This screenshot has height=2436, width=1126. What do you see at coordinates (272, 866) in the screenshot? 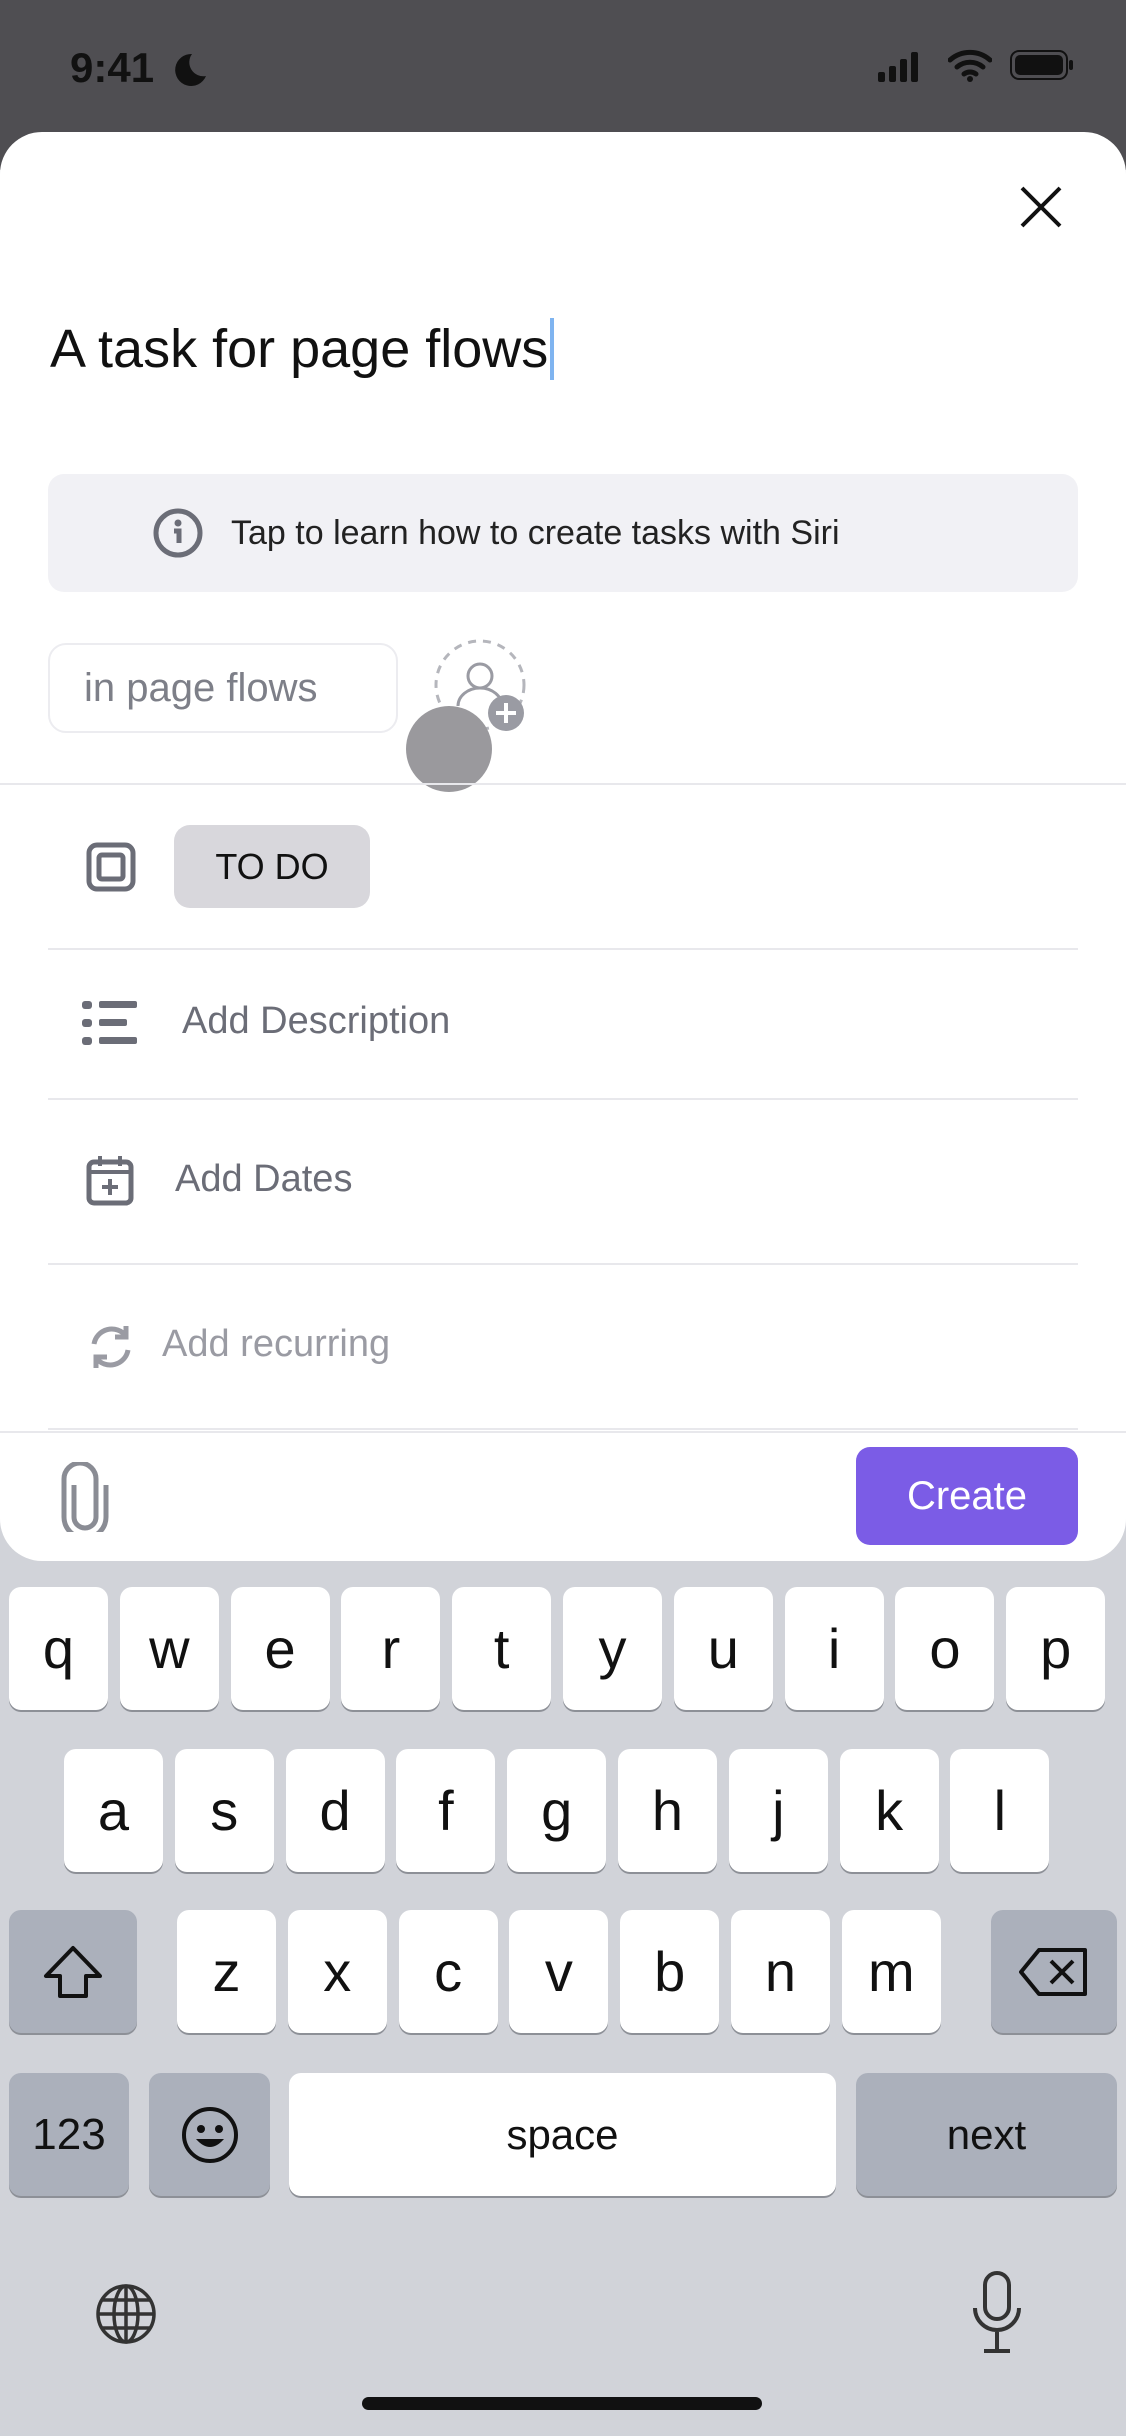
I see `status-pill: TO DO` at bounding box center [272, 866].